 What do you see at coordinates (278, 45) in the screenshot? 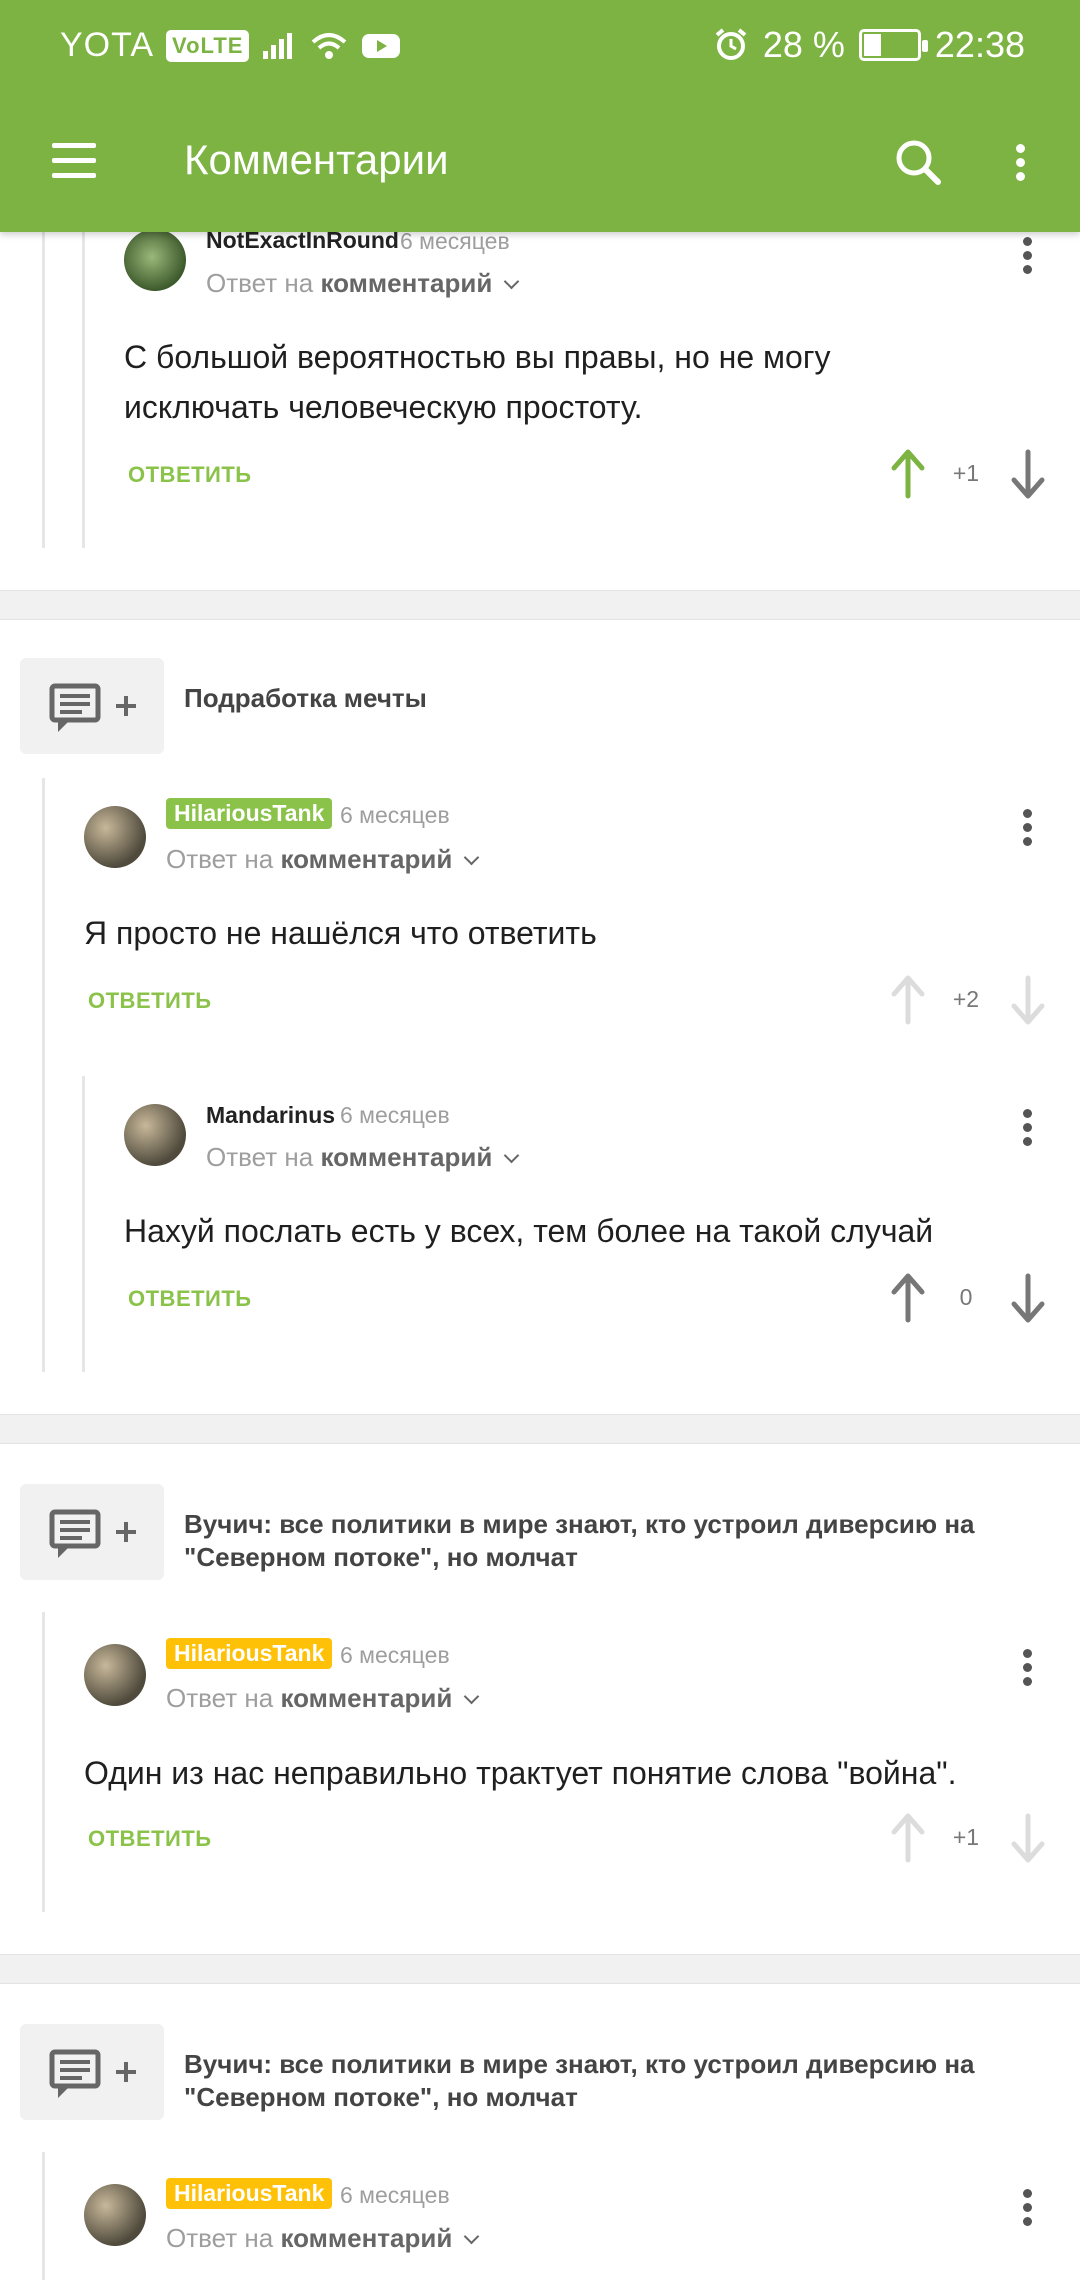
I see `signal-icon` at bounding box center [278, 45].